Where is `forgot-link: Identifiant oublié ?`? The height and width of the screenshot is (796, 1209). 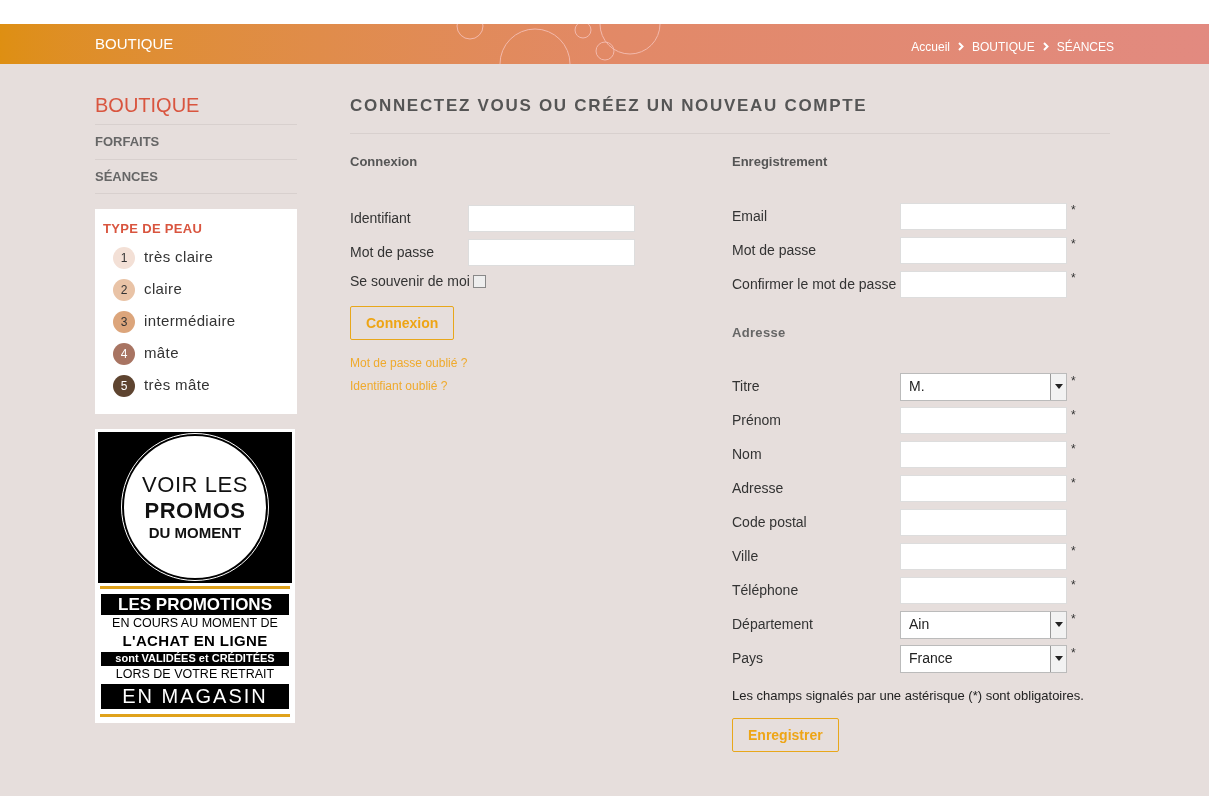
forgot-link: Identifiant oublié ? is located at coordinates (541, 386).